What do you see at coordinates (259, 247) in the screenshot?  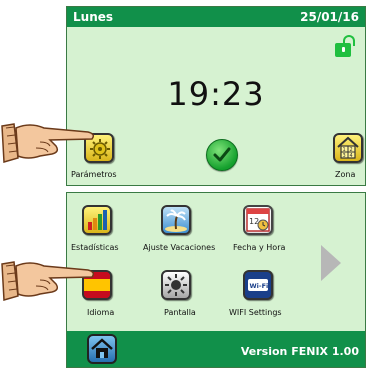 I see `date-time-label: Fecha y Hora` at bounding box center [259, 247].